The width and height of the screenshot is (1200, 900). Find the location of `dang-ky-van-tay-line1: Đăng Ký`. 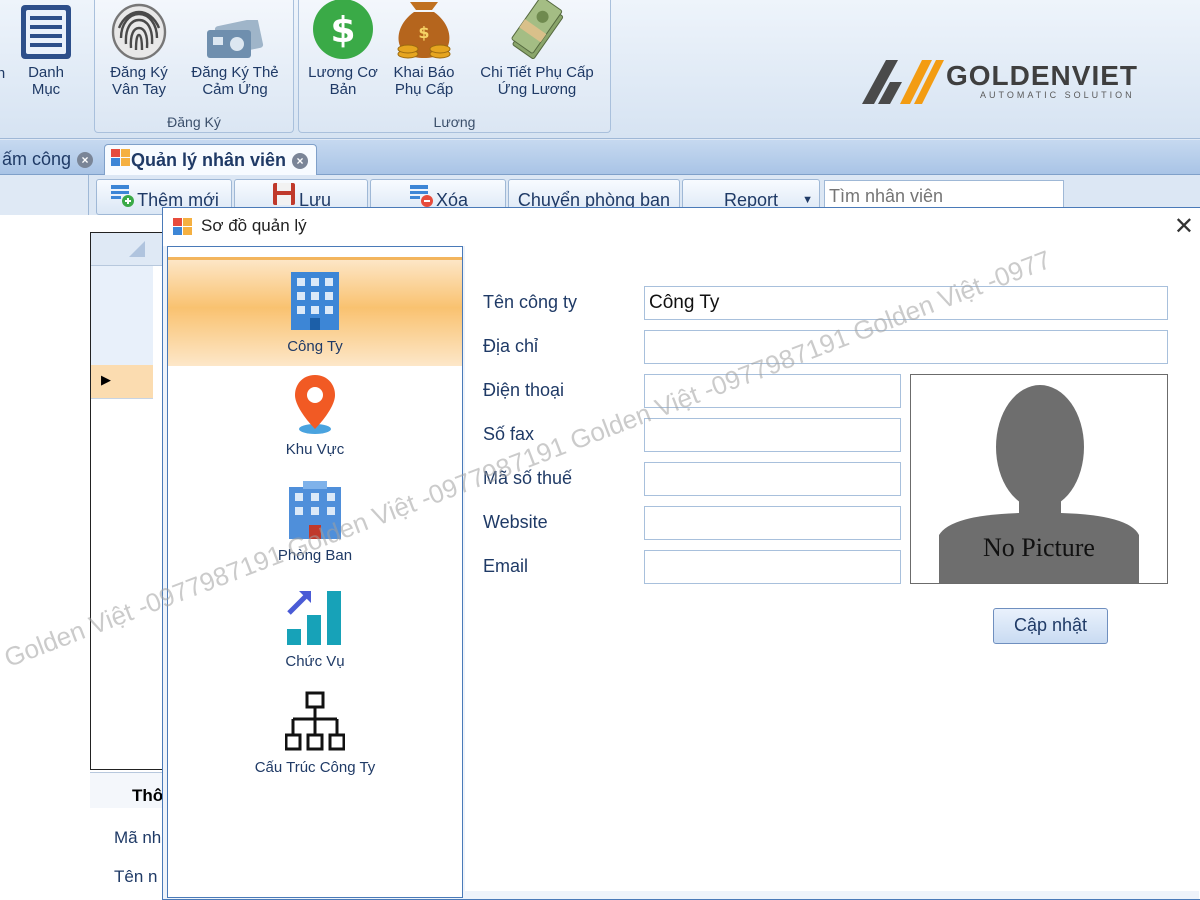

dang-ky-van-tay-line1: Đăng Ký is located at coordinates (139, 72).